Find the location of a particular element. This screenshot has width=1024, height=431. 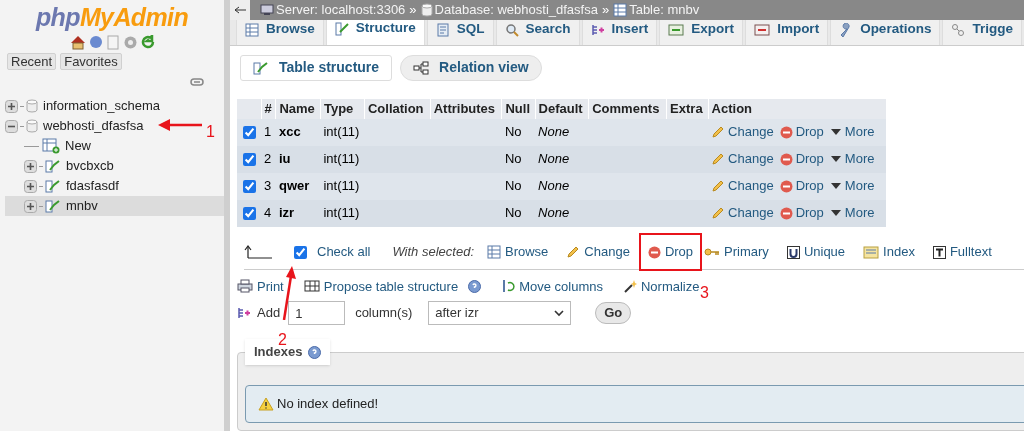

settings-icon is located at coordinates (130, 42).